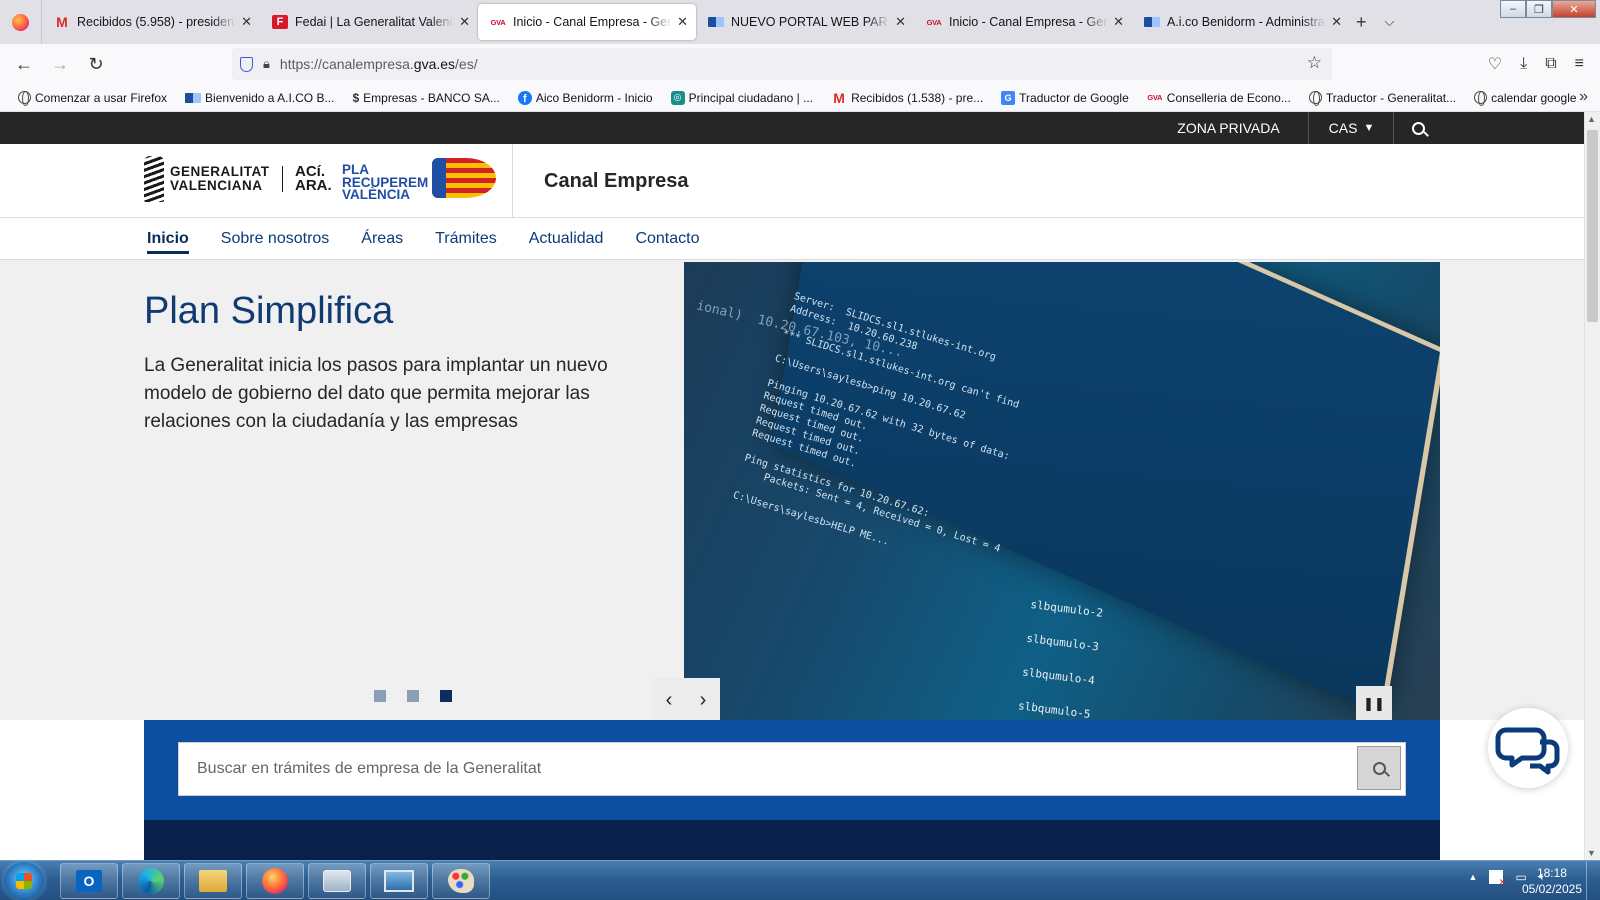 The image size is (1600, 900). Describe the element at coordinates (1591, 119) in the screenshot. I see `scroll-up-icon: ▲` at that location.